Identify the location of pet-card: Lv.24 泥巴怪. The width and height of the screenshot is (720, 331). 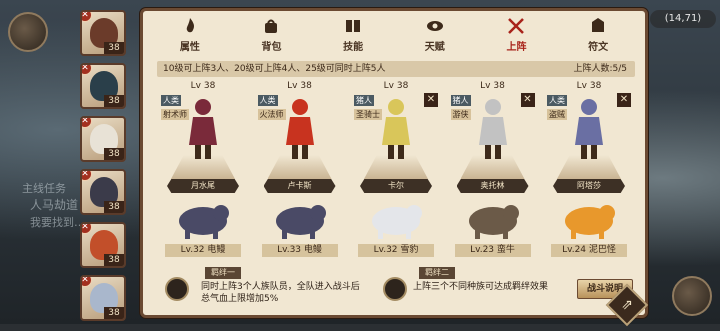
(589, 230).